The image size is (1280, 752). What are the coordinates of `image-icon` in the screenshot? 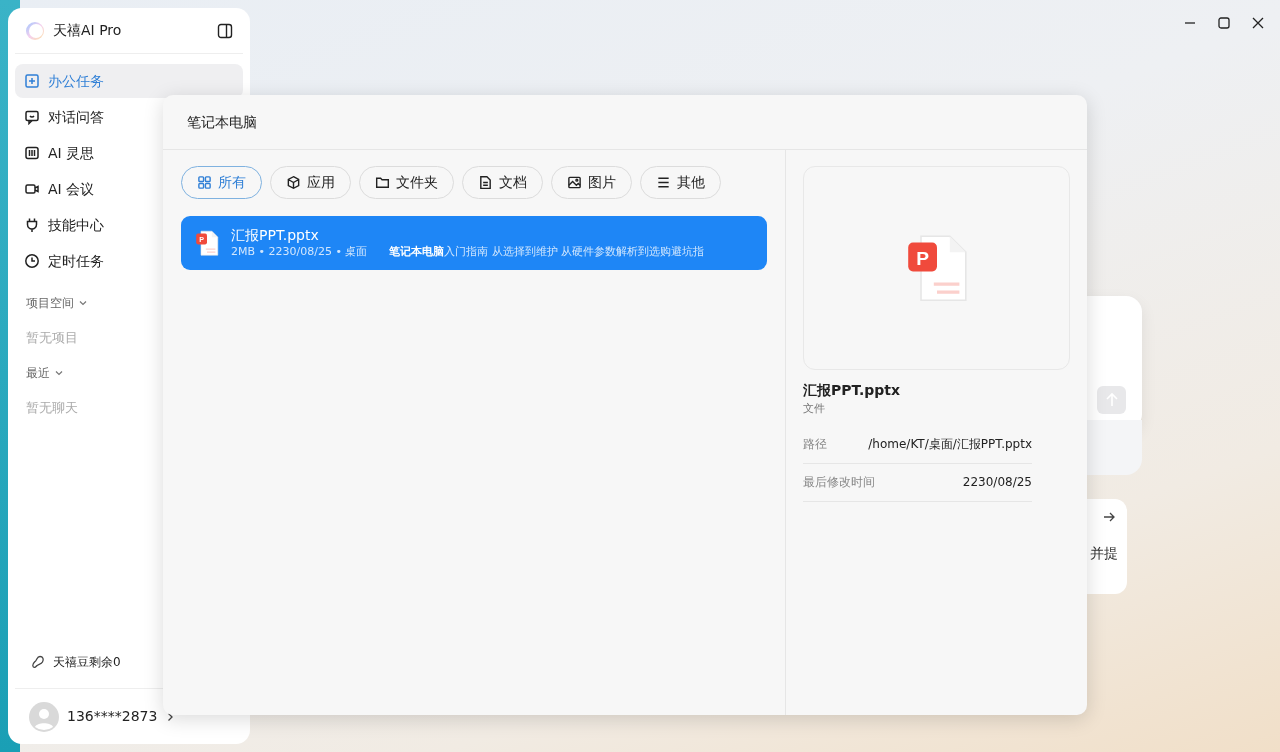 It's located at (574, 182).